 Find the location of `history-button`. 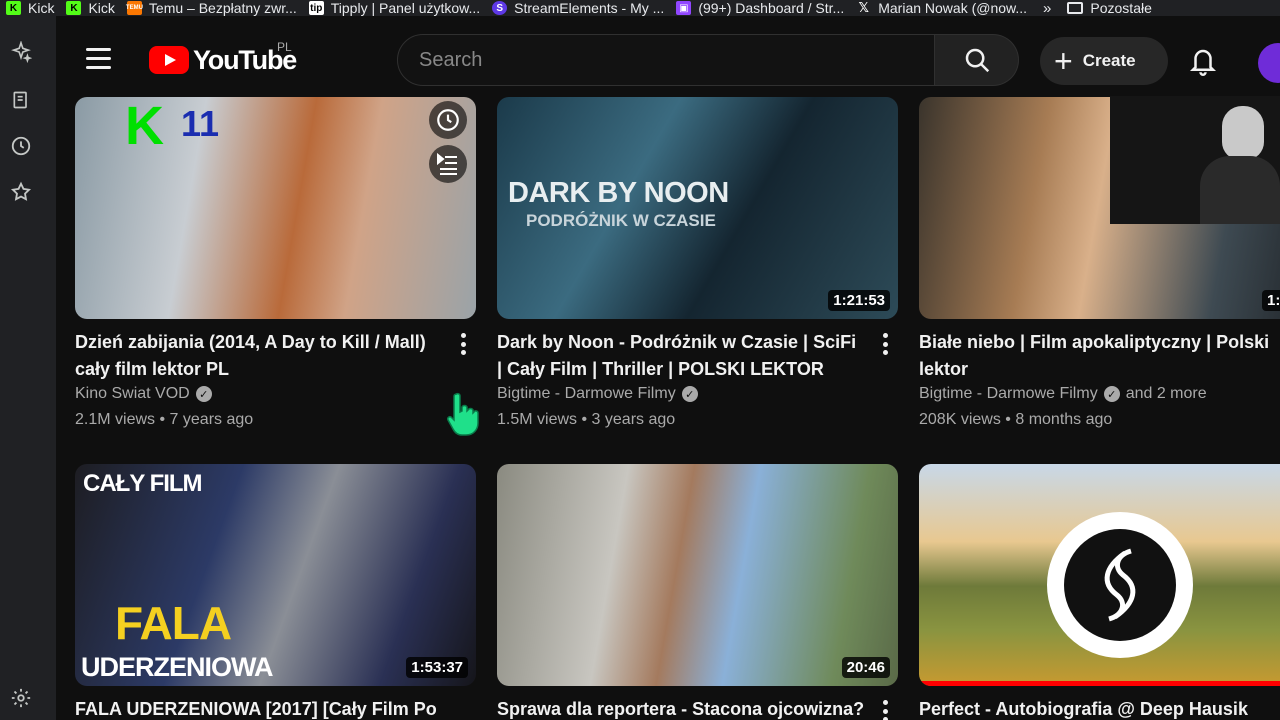

history-button is located at coordinates (21, 146).